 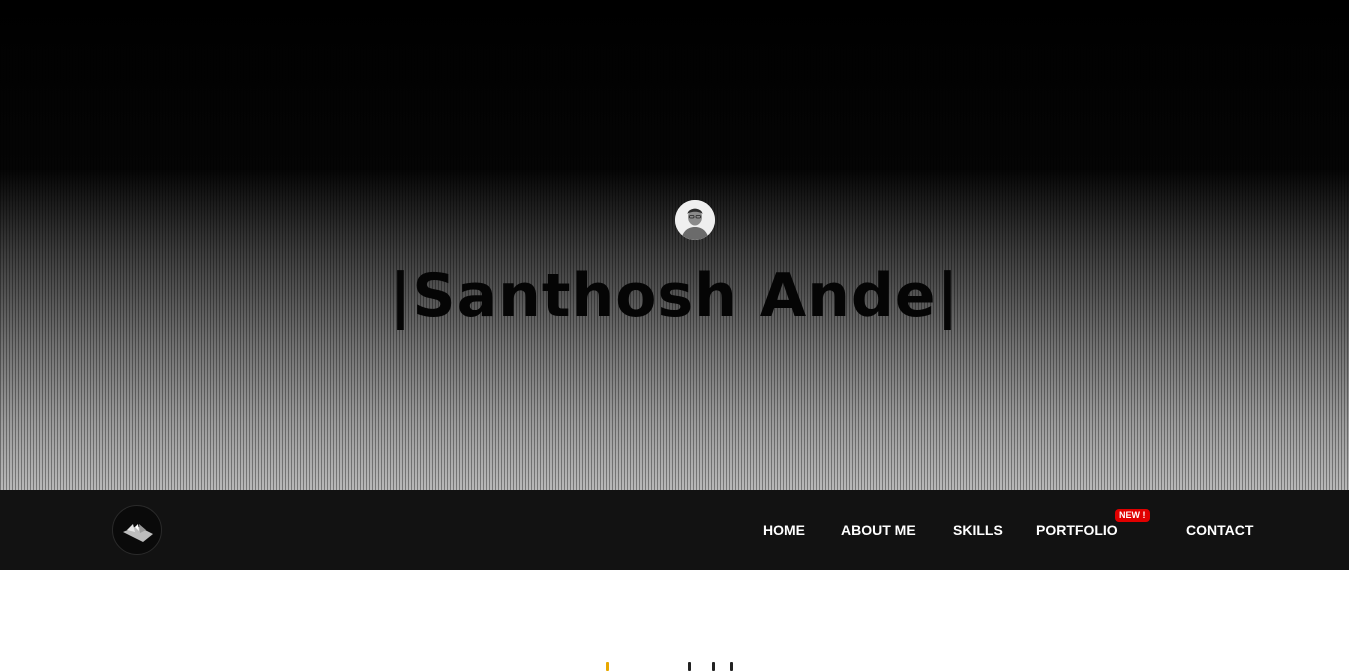 What do you see at coordinates (695, 220) in the screenshot?
I see `profile-avatar` at bounding box center [695, 220].